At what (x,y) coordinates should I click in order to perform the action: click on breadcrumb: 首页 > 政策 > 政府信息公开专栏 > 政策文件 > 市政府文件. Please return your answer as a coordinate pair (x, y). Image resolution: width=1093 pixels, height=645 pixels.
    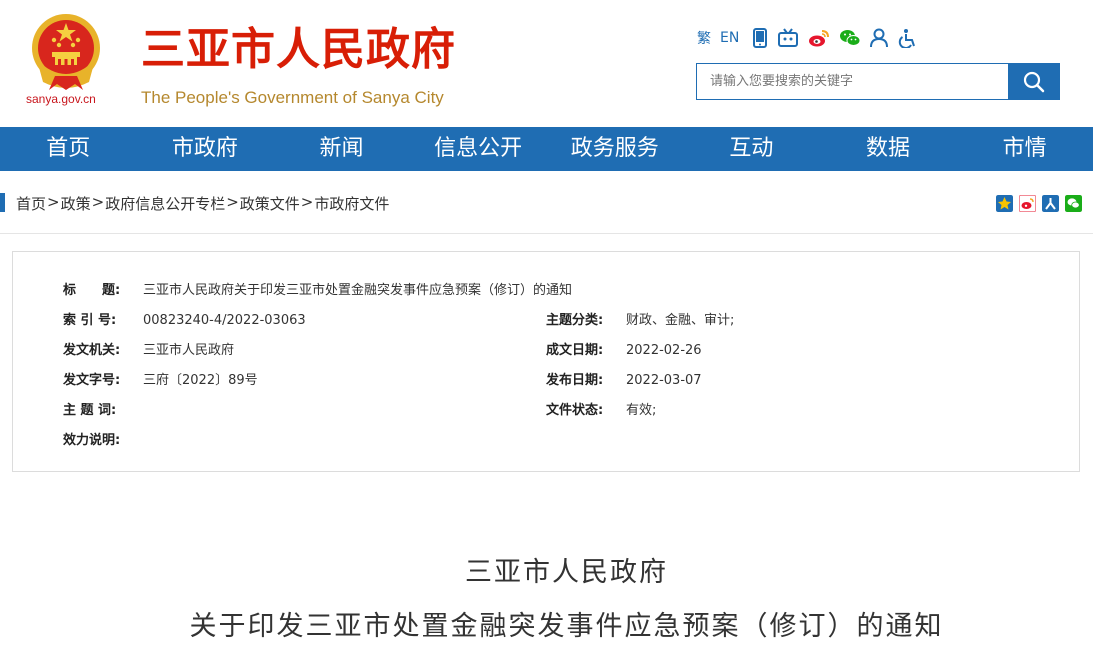
    Looking at the image, I should click on (202, 203).